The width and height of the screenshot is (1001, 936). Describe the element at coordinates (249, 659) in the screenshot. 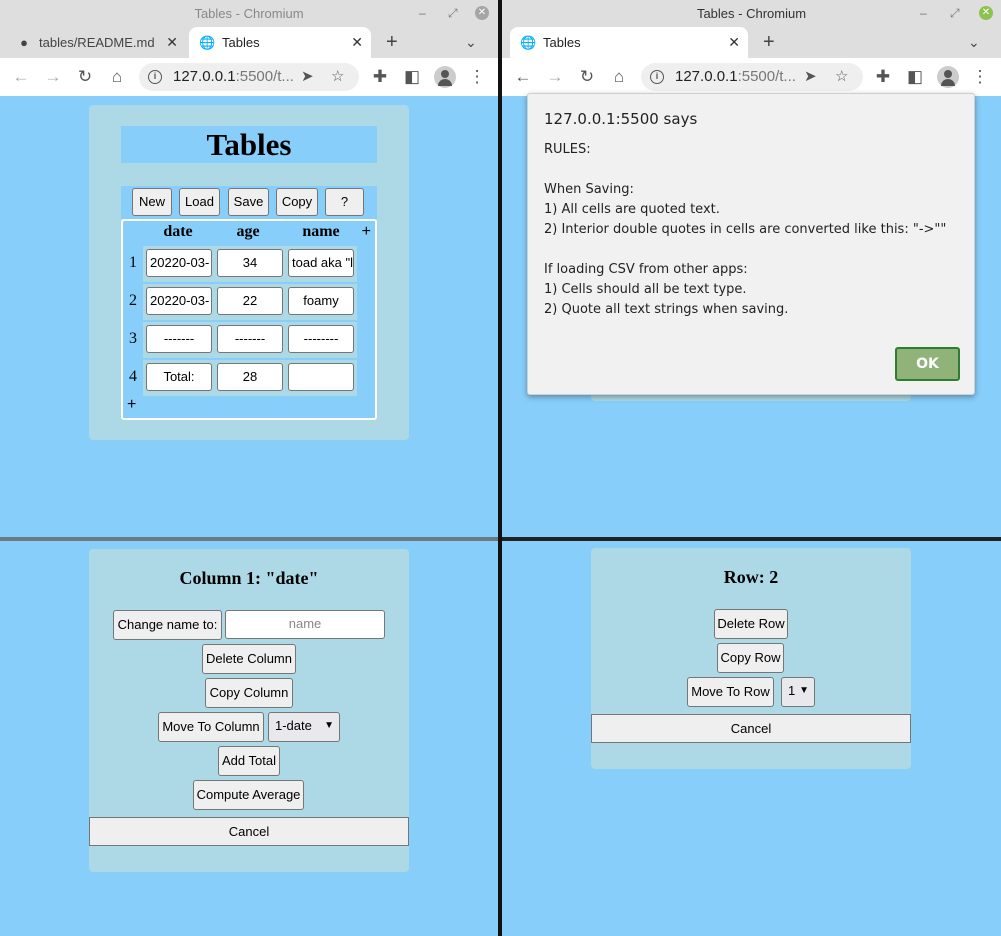

I see `delete-column-button: Delete Column` at that location.